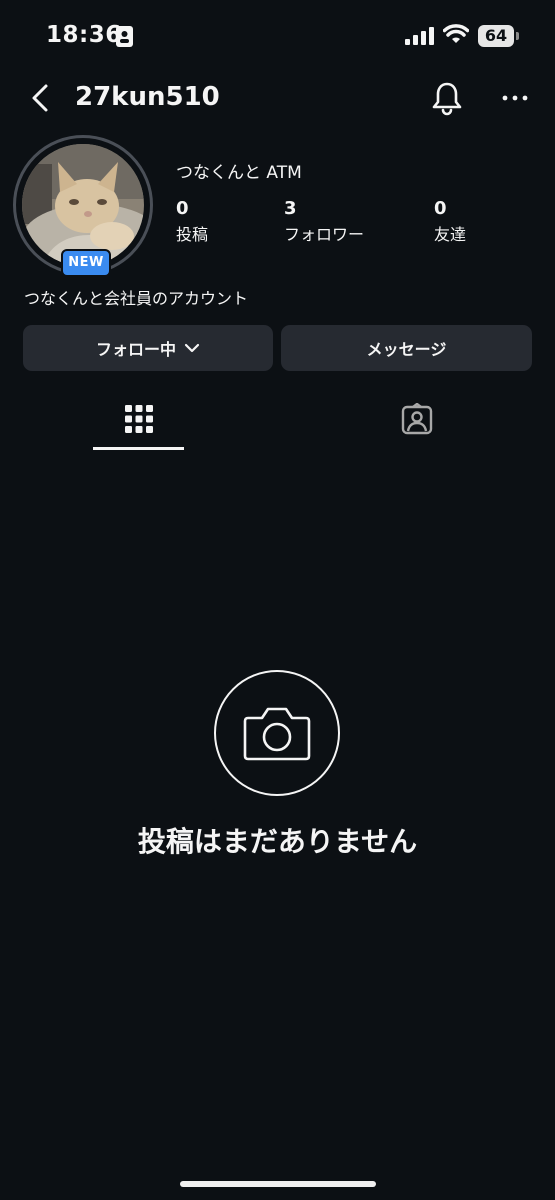 The image size is (555, 1200). What do you see at coordinates (447, 98) in the screenshot?
I see `notification-bell-icon` at bounding box center [447, 98].